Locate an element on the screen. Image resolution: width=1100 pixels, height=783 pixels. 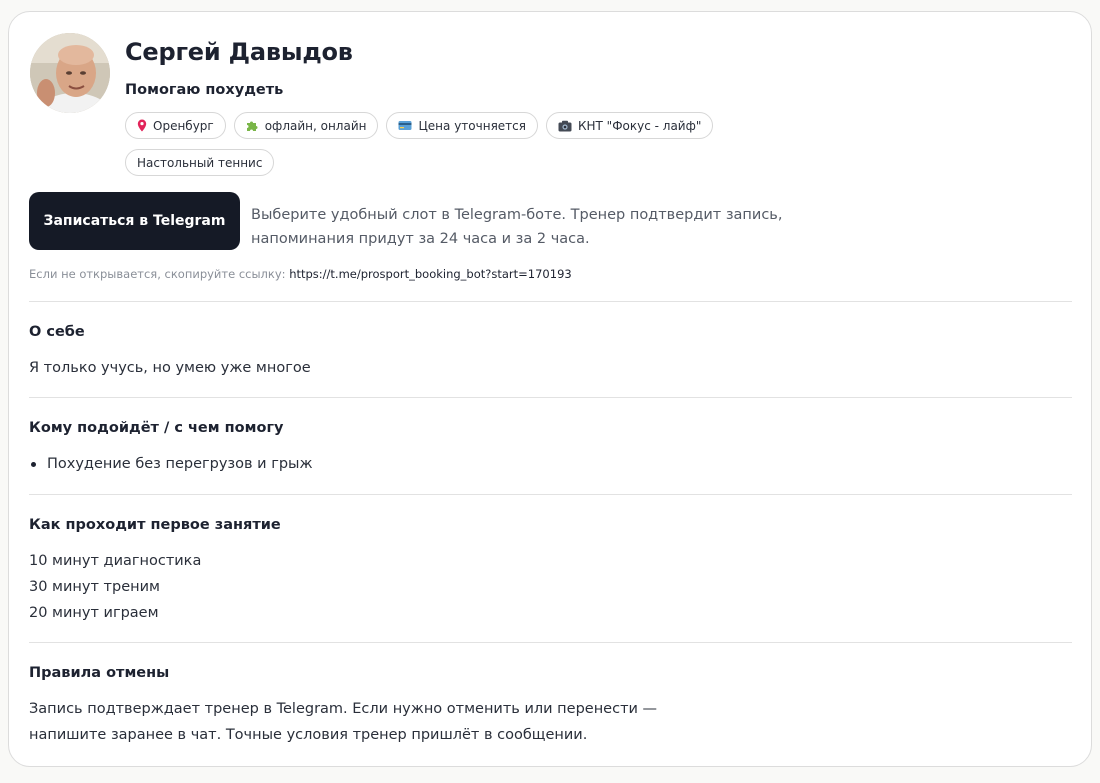
gym-chip: КНТ "Фокус - лайф" is located at coordinates (629, 125).